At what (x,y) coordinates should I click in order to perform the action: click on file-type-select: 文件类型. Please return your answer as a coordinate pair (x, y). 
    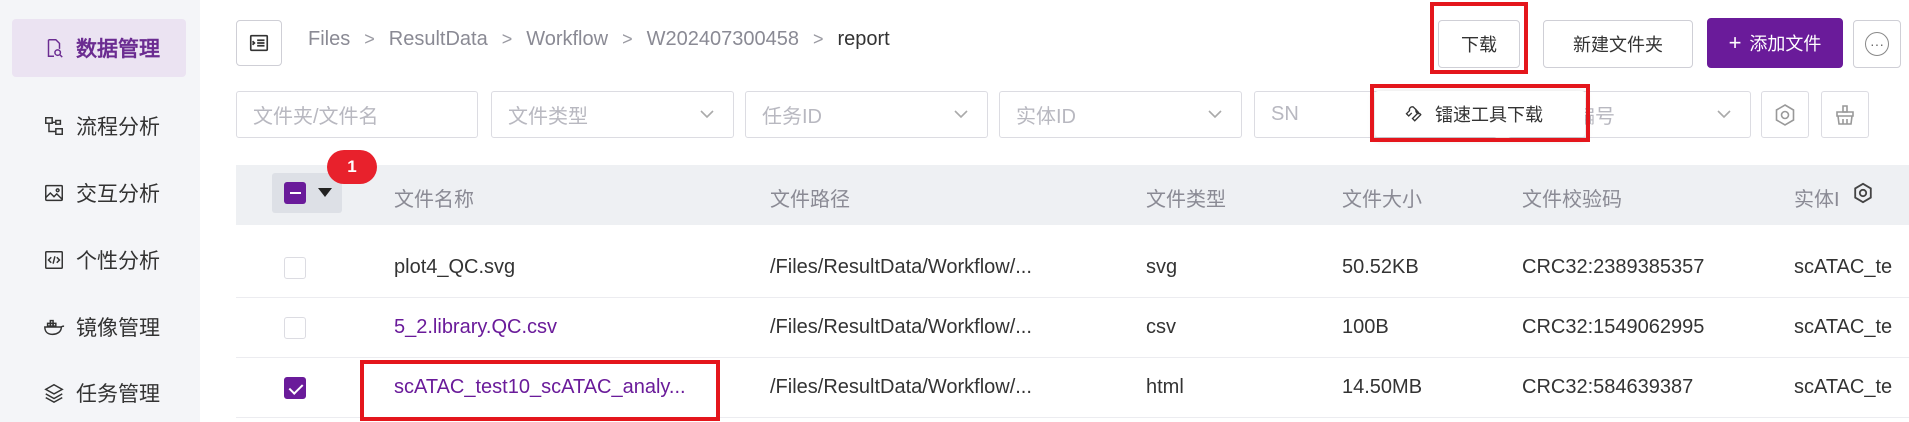
    Looking at the image, I should click on (612, 114).